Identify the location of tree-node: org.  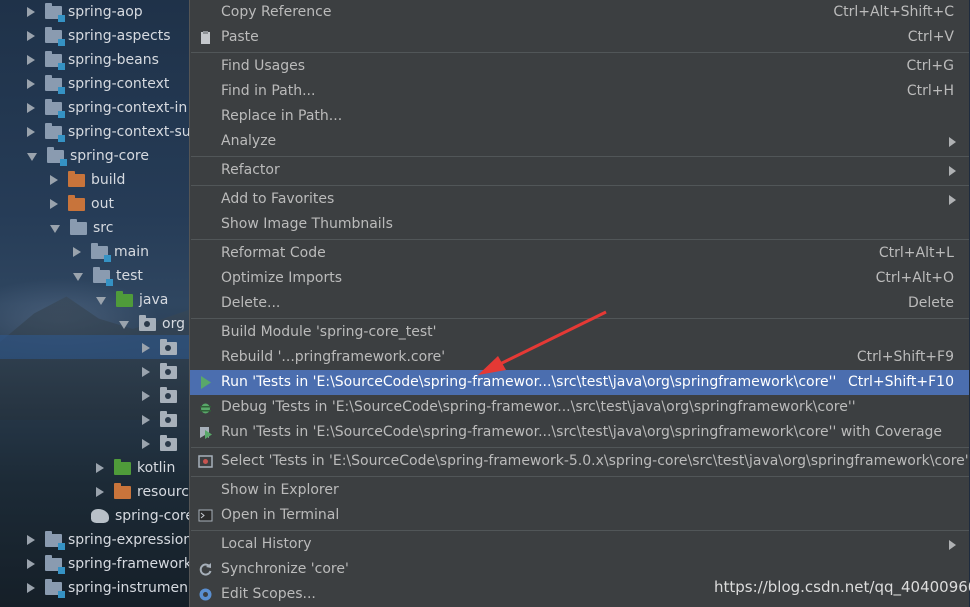
(152, 324).